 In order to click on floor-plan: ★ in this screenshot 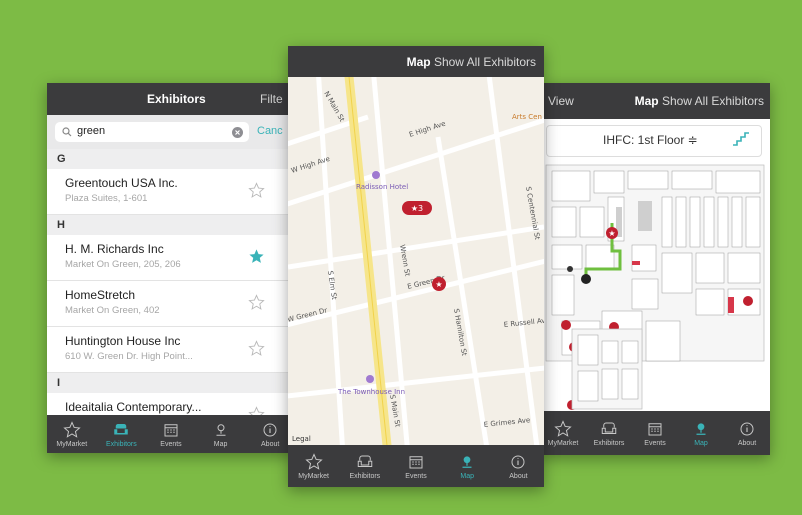, I will do `click(655, 286)`.